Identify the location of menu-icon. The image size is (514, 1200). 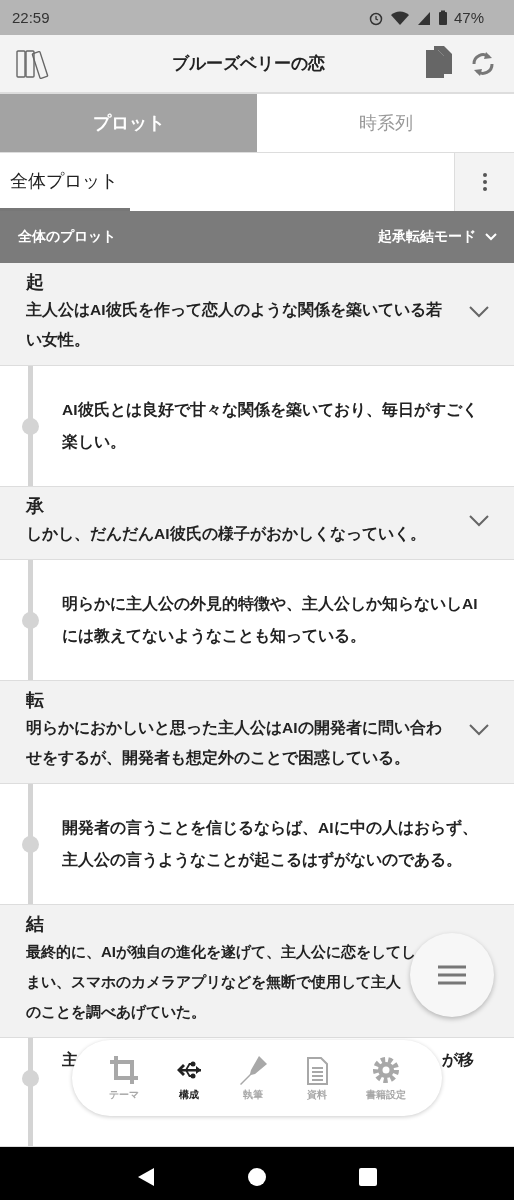
(452, 975).